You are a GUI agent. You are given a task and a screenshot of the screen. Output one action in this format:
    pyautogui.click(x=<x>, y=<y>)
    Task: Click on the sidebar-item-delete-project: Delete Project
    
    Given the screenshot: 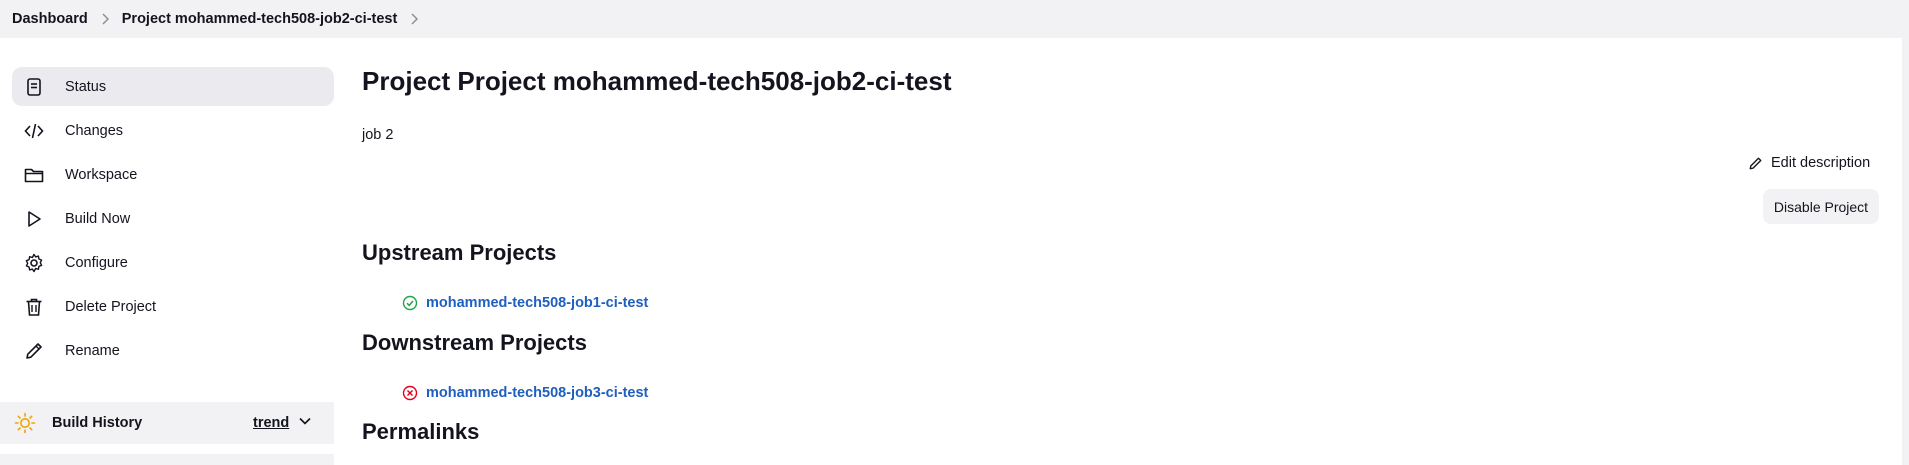 What is the action you would take?
    pyautogui.click(x=173, y=306)
    